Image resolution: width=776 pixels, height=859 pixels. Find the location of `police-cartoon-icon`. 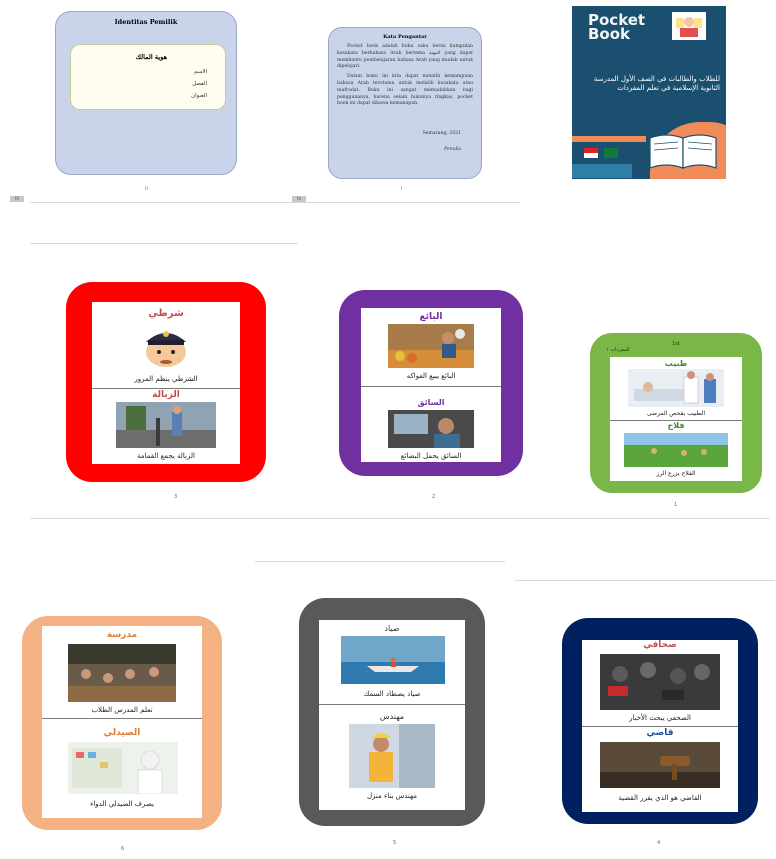

police-cartoon-icon is located at coordinates (166, 349).